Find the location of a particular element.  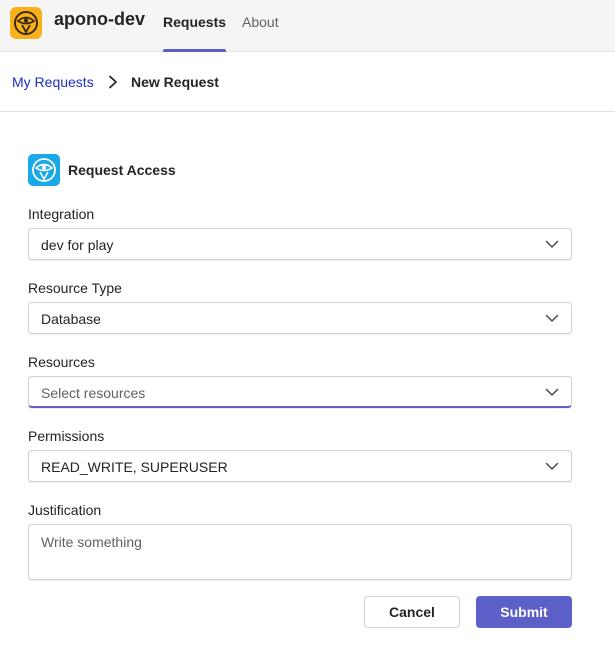

resource-type-value: Database is located at coordinates (71, 319).